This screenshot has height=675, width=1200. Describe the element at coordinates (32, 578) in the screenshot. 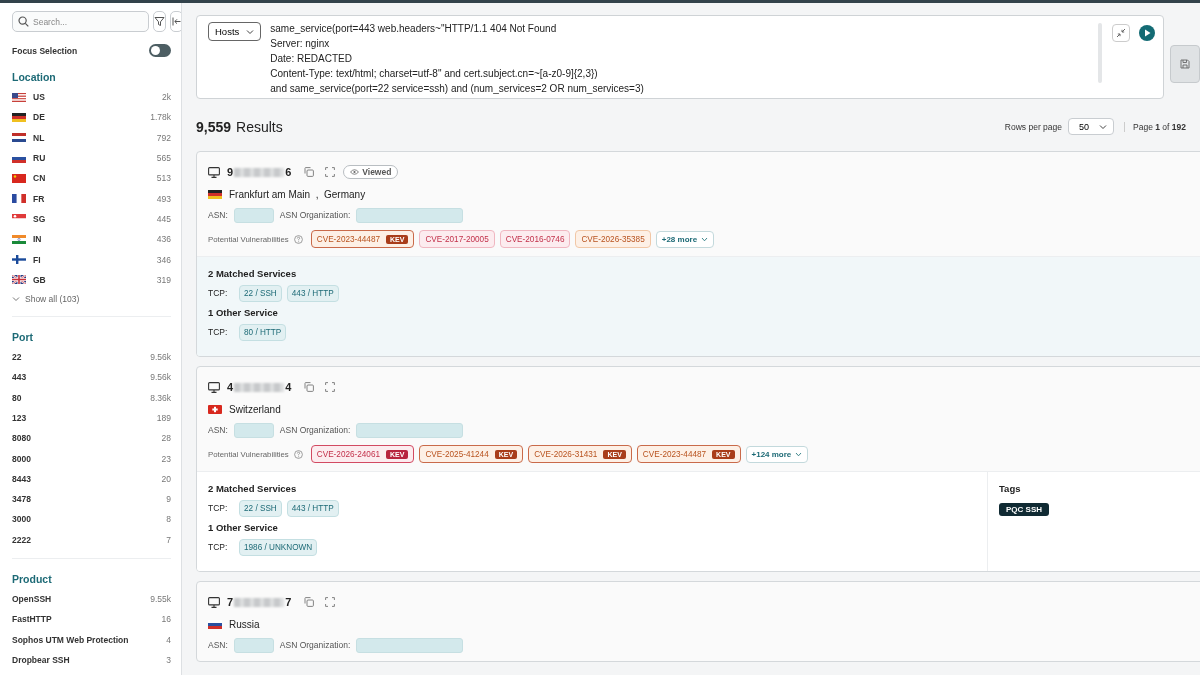

I see `facet-heading: Product` at that location.